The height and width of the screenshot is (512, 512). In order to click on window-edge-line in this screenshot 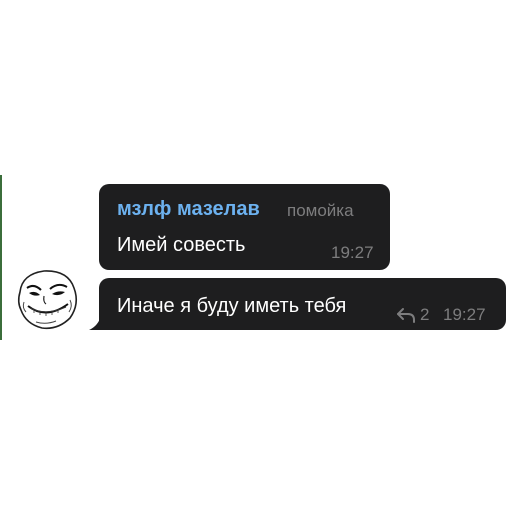, I will do `click(1, 257)`.